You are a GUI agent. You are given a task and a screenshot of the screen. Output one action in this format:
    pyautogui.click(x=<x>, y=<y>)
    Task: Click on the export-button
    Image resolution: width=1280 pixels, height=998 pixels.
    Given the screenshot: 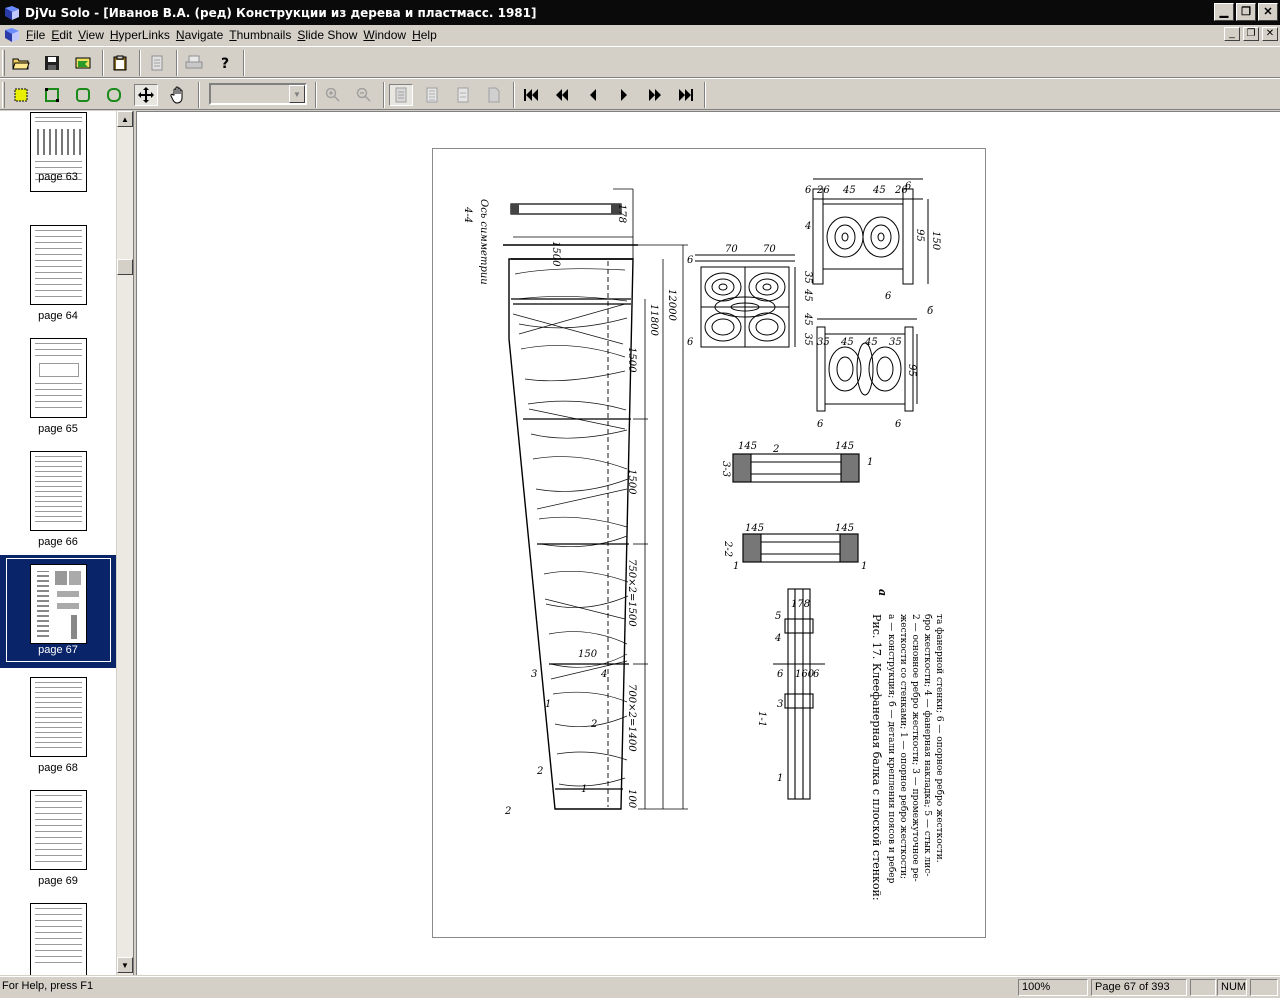 What is the action you would take?
    pyautogui.click(x=83, y=63)
    